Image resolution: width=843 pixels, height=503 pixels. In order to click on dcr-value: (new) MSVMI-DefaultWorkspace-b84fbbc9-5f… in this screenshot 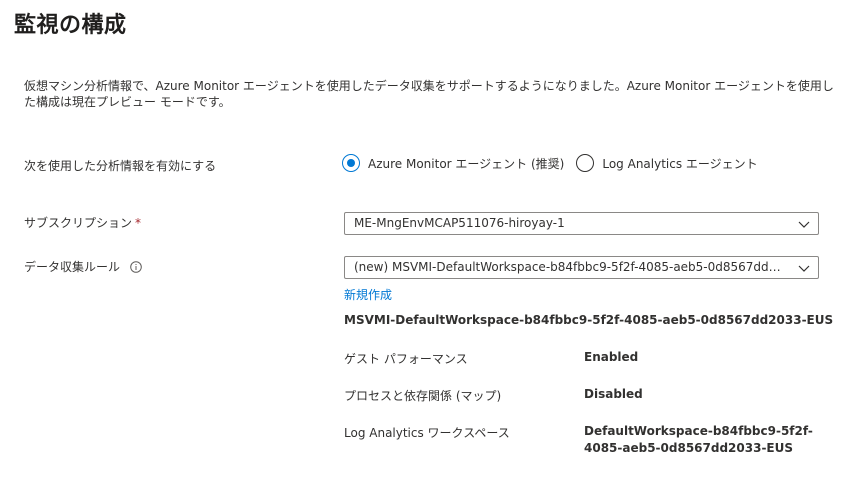, I will do `click(579, 267)`.